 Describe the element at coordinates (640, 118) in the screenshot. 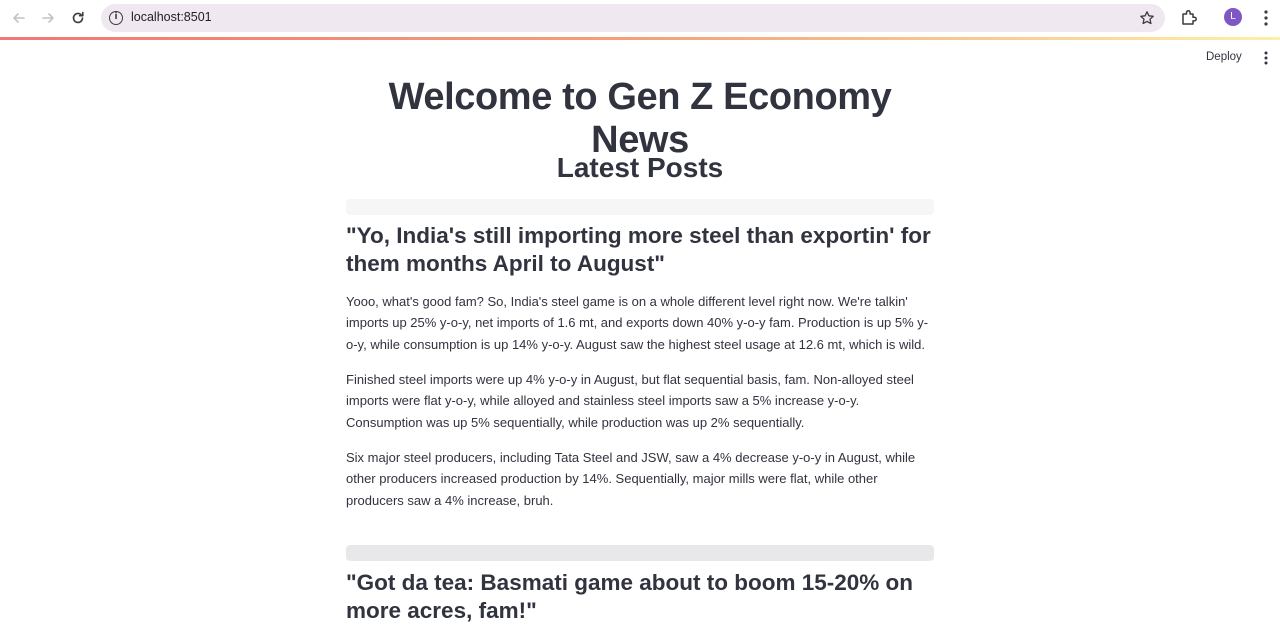

I see `page-title: Welcome to Gen Z Economy News` at that location.